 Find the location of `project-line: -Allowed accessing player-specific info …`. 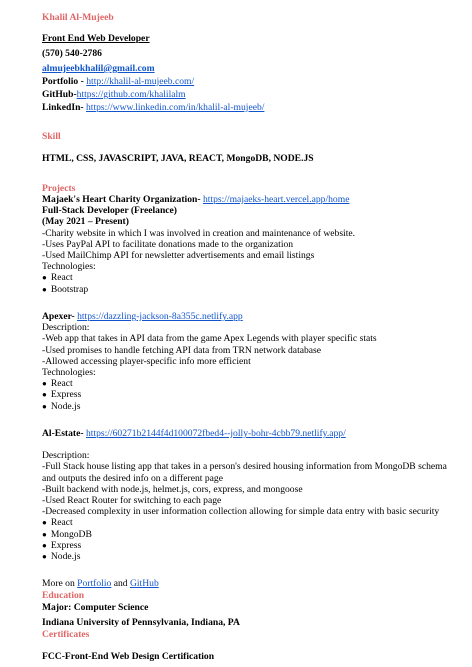

project-line: -Allowed accessing player-specific info … is located at coordinates (146, 361).